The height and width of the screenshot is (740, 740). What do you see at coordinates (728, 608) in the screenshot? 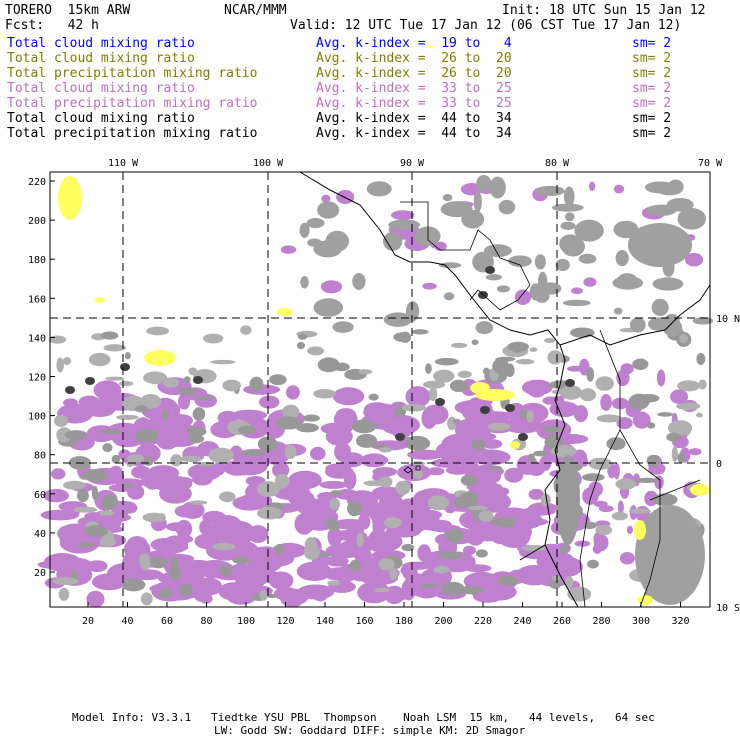
I see `lat-label: 10 S` at bounding box center [728, 608].